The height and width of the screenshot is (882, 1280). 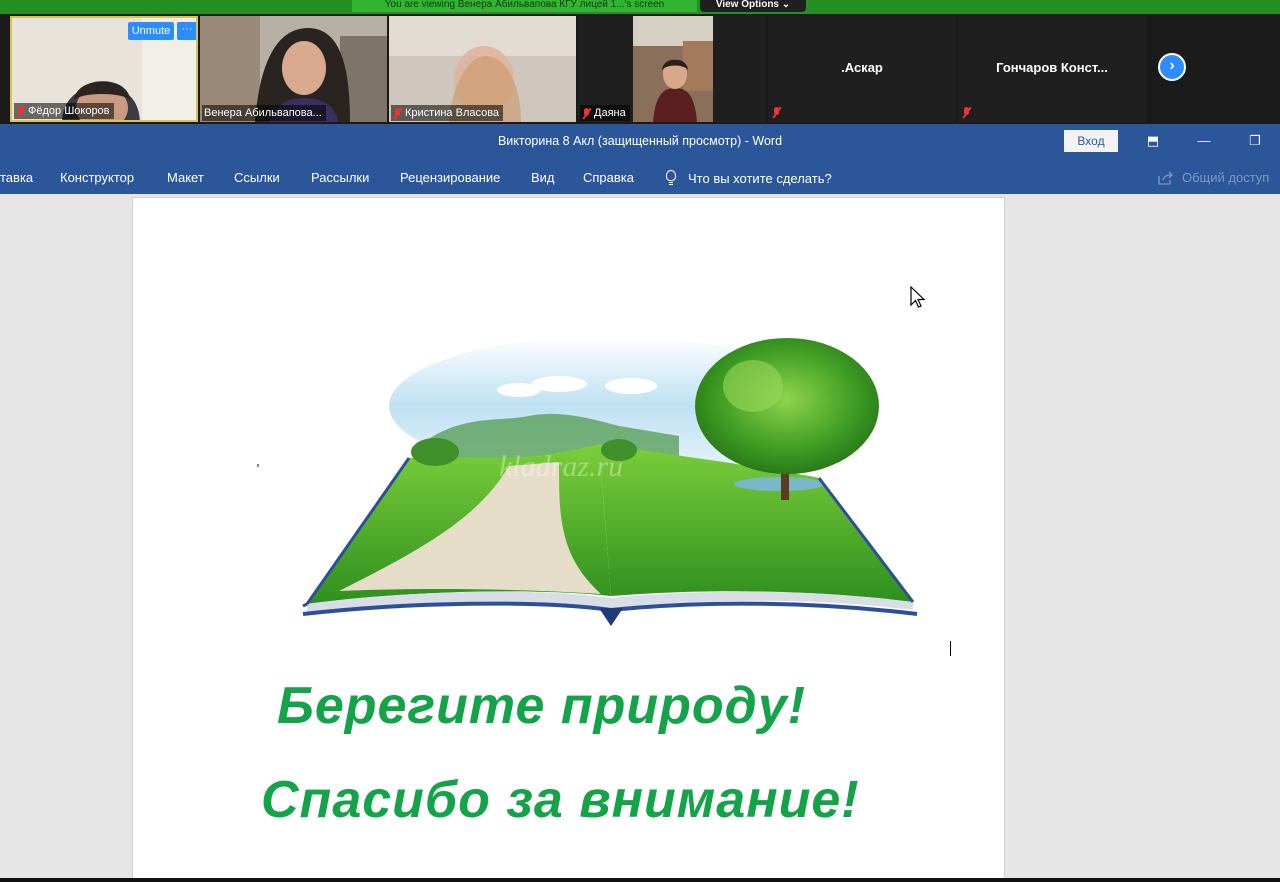 I want to click on share-icon, so click(x=1165, y=178).